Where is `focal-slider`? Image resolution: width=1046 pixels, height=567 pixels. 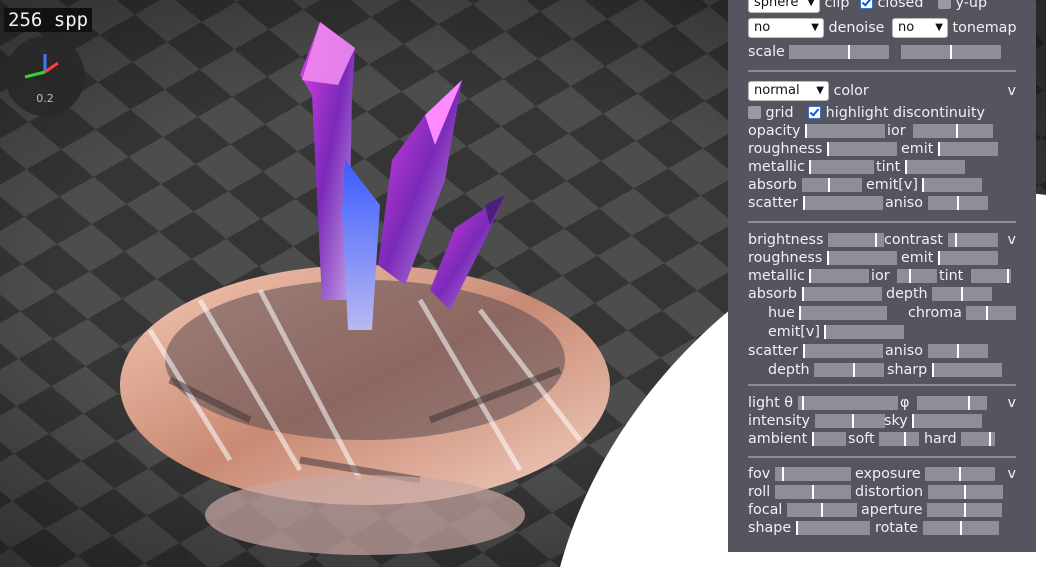
focal-slider is located at coordinates (821, 510).